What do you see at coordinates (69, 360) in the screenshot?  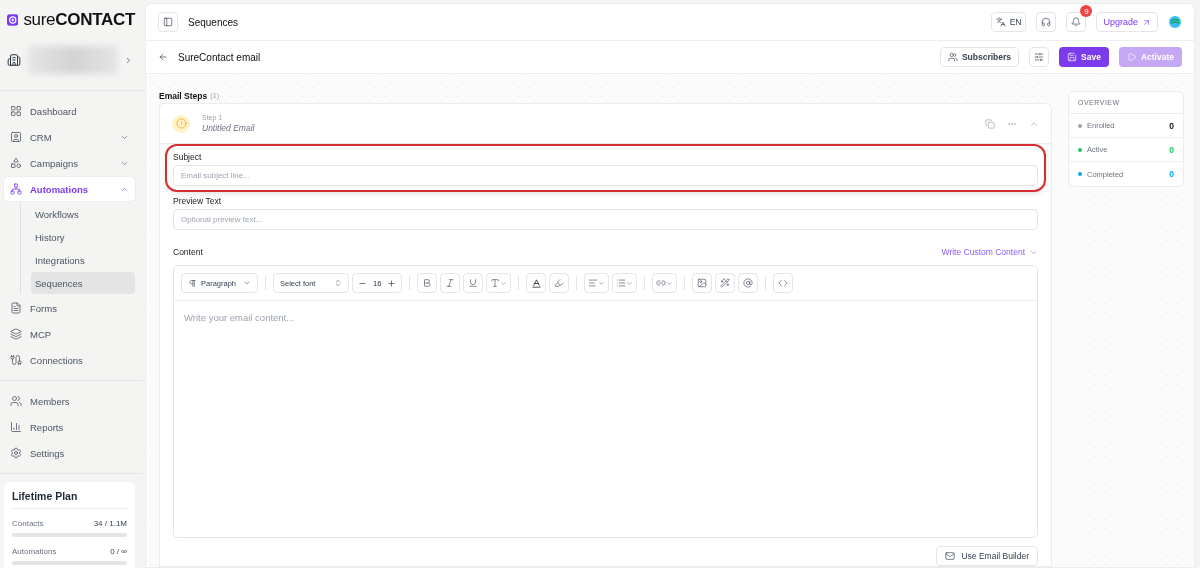 I see `sidebar-item: Connections` at bounding box center [69, 360].